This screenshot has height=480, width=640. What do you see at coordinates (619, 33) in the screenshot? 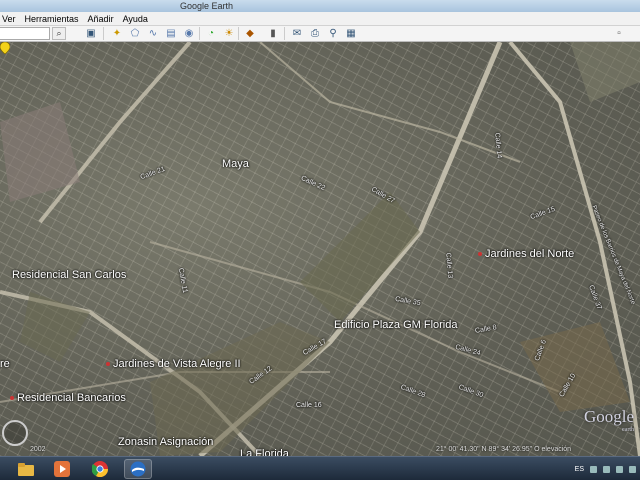
I see `toolbar-overflow-icon: ▫` at bounding box center [619, 33].